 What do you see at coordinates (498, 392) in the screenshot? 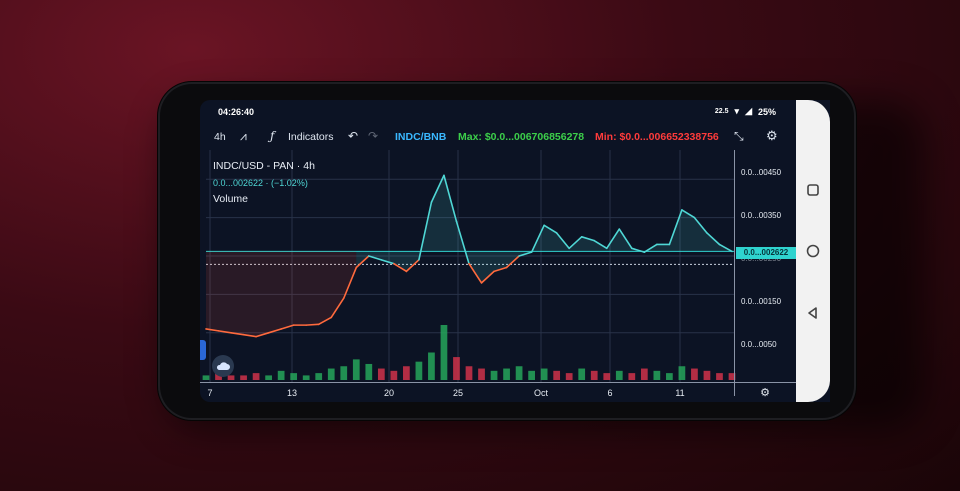
I see `time-axis: 7 13 20 25 Oct 6 11 ⚙` at bounding box center [498, 392].